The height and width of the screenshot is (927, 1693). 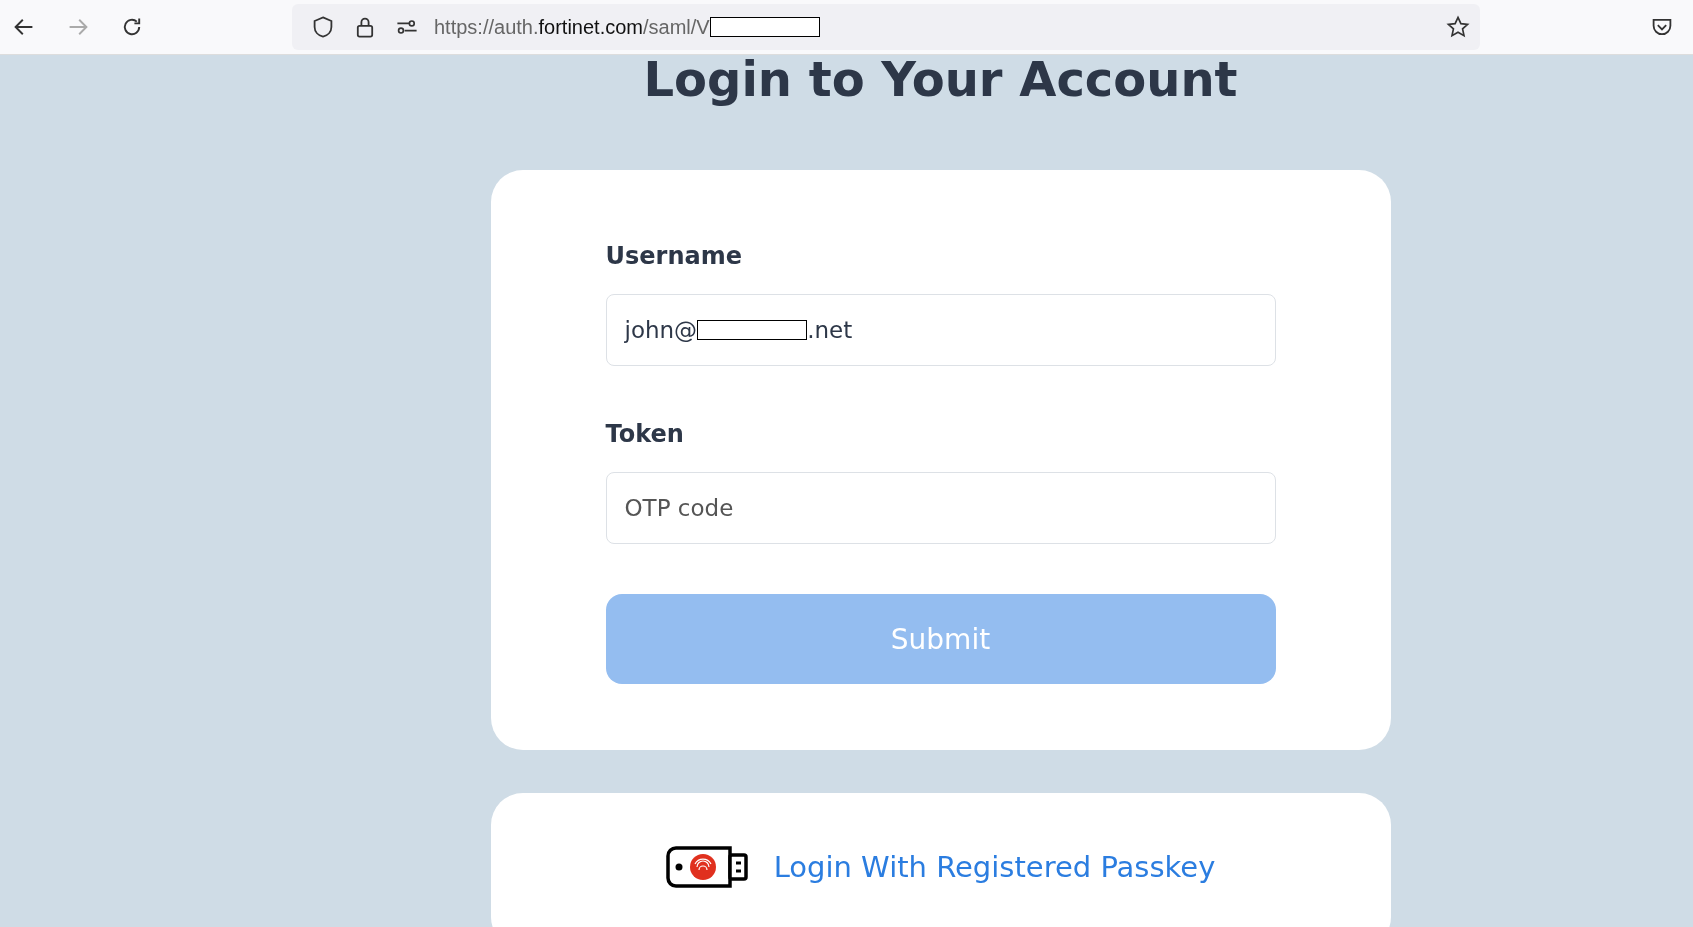 What do you see at coordinates (830, 330) in the screenshot?
I see `field-value: .net` at bounding box center [830, 330].